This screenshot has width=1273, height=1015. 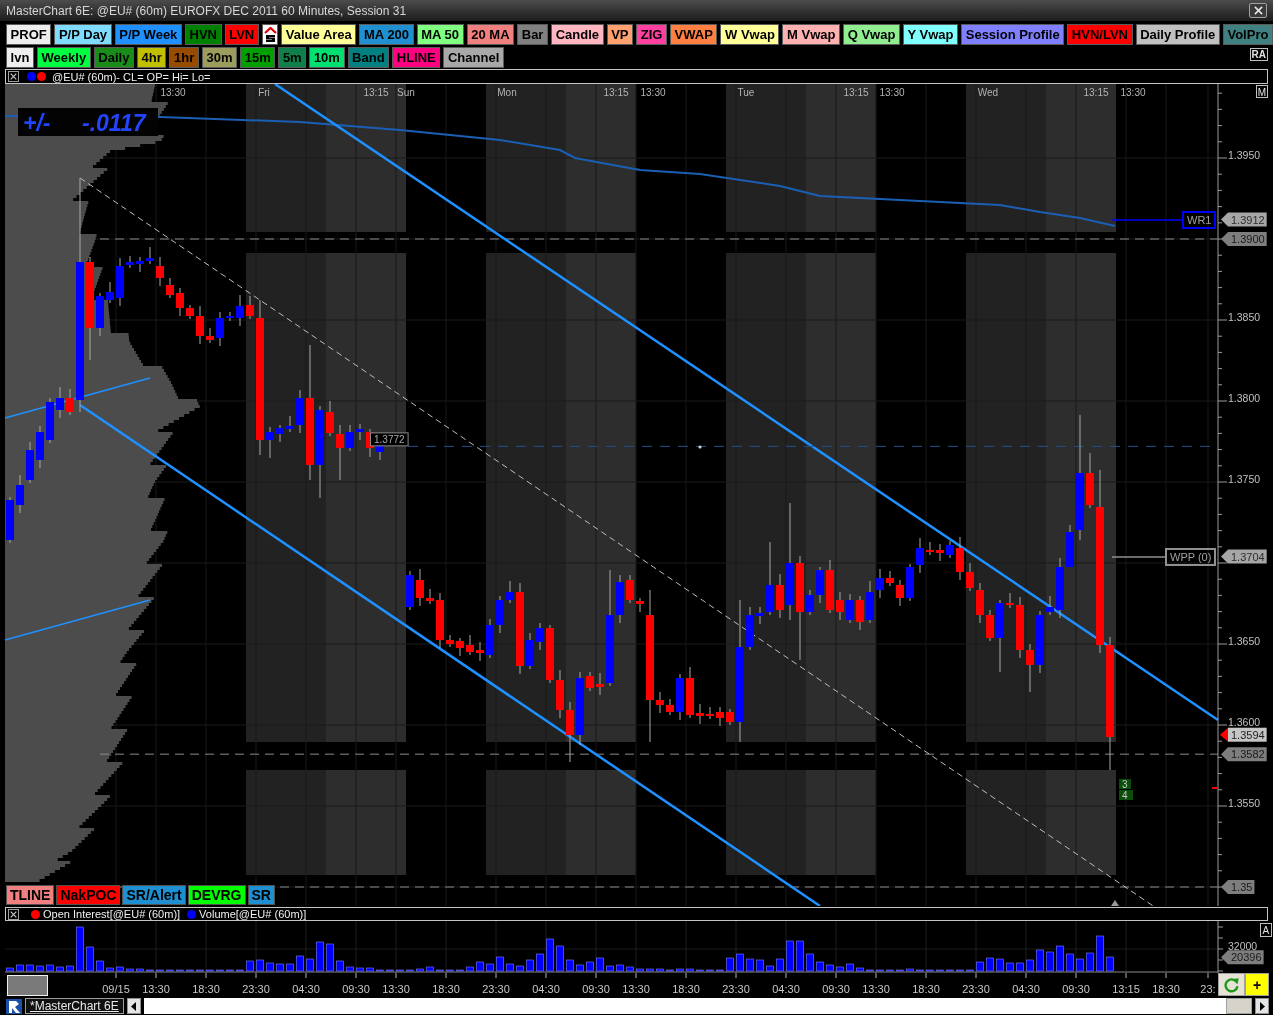 What do you see at coordinates (1258, 54) in the screenshot?
I see `pane-tag-button: RA` at bounding box center [1258, 54].